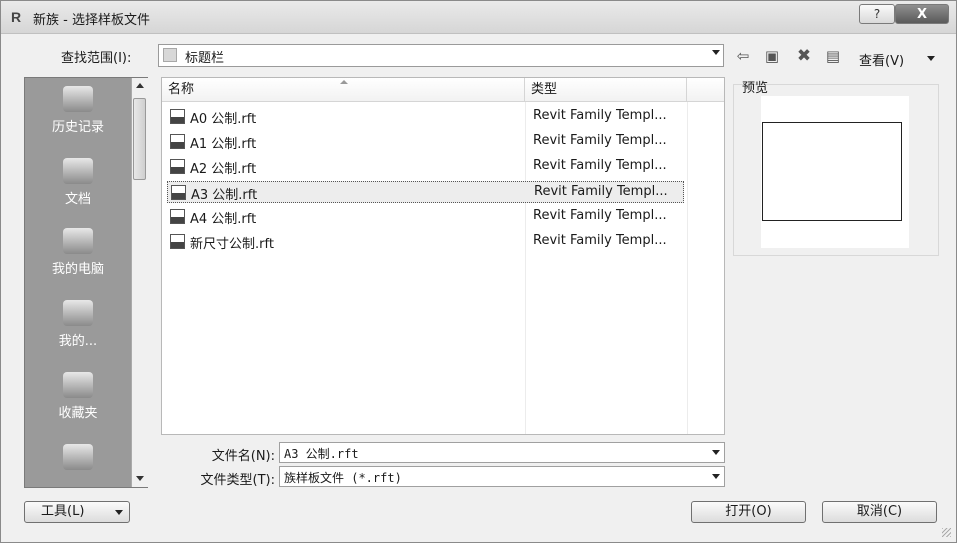  Describe the element at coordinates (223, 144) in the screenshot. I see `file-name: A1 公制.rft` at that location.